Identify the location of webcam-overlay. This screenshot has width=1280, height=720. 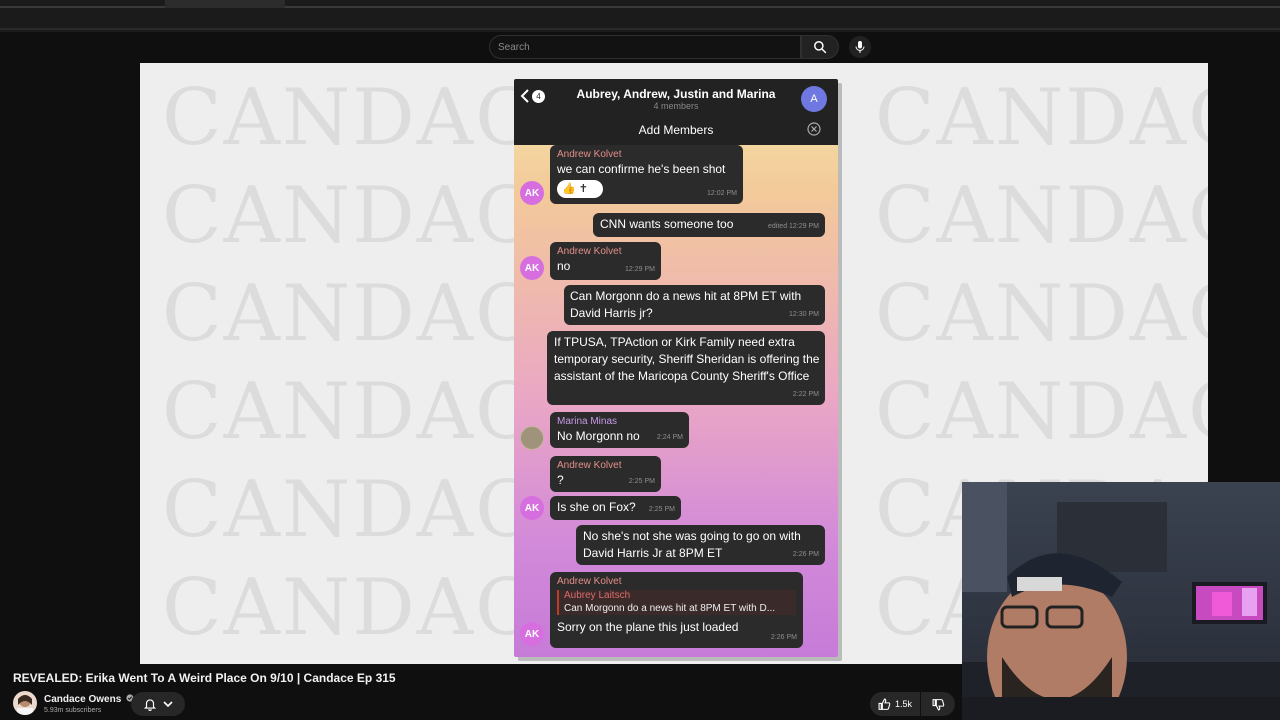
(1121, 601).